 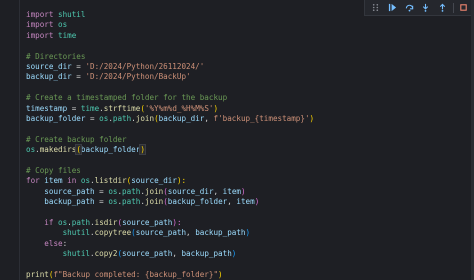 I want to click on step-over-icon, so click(x=409, y=8).